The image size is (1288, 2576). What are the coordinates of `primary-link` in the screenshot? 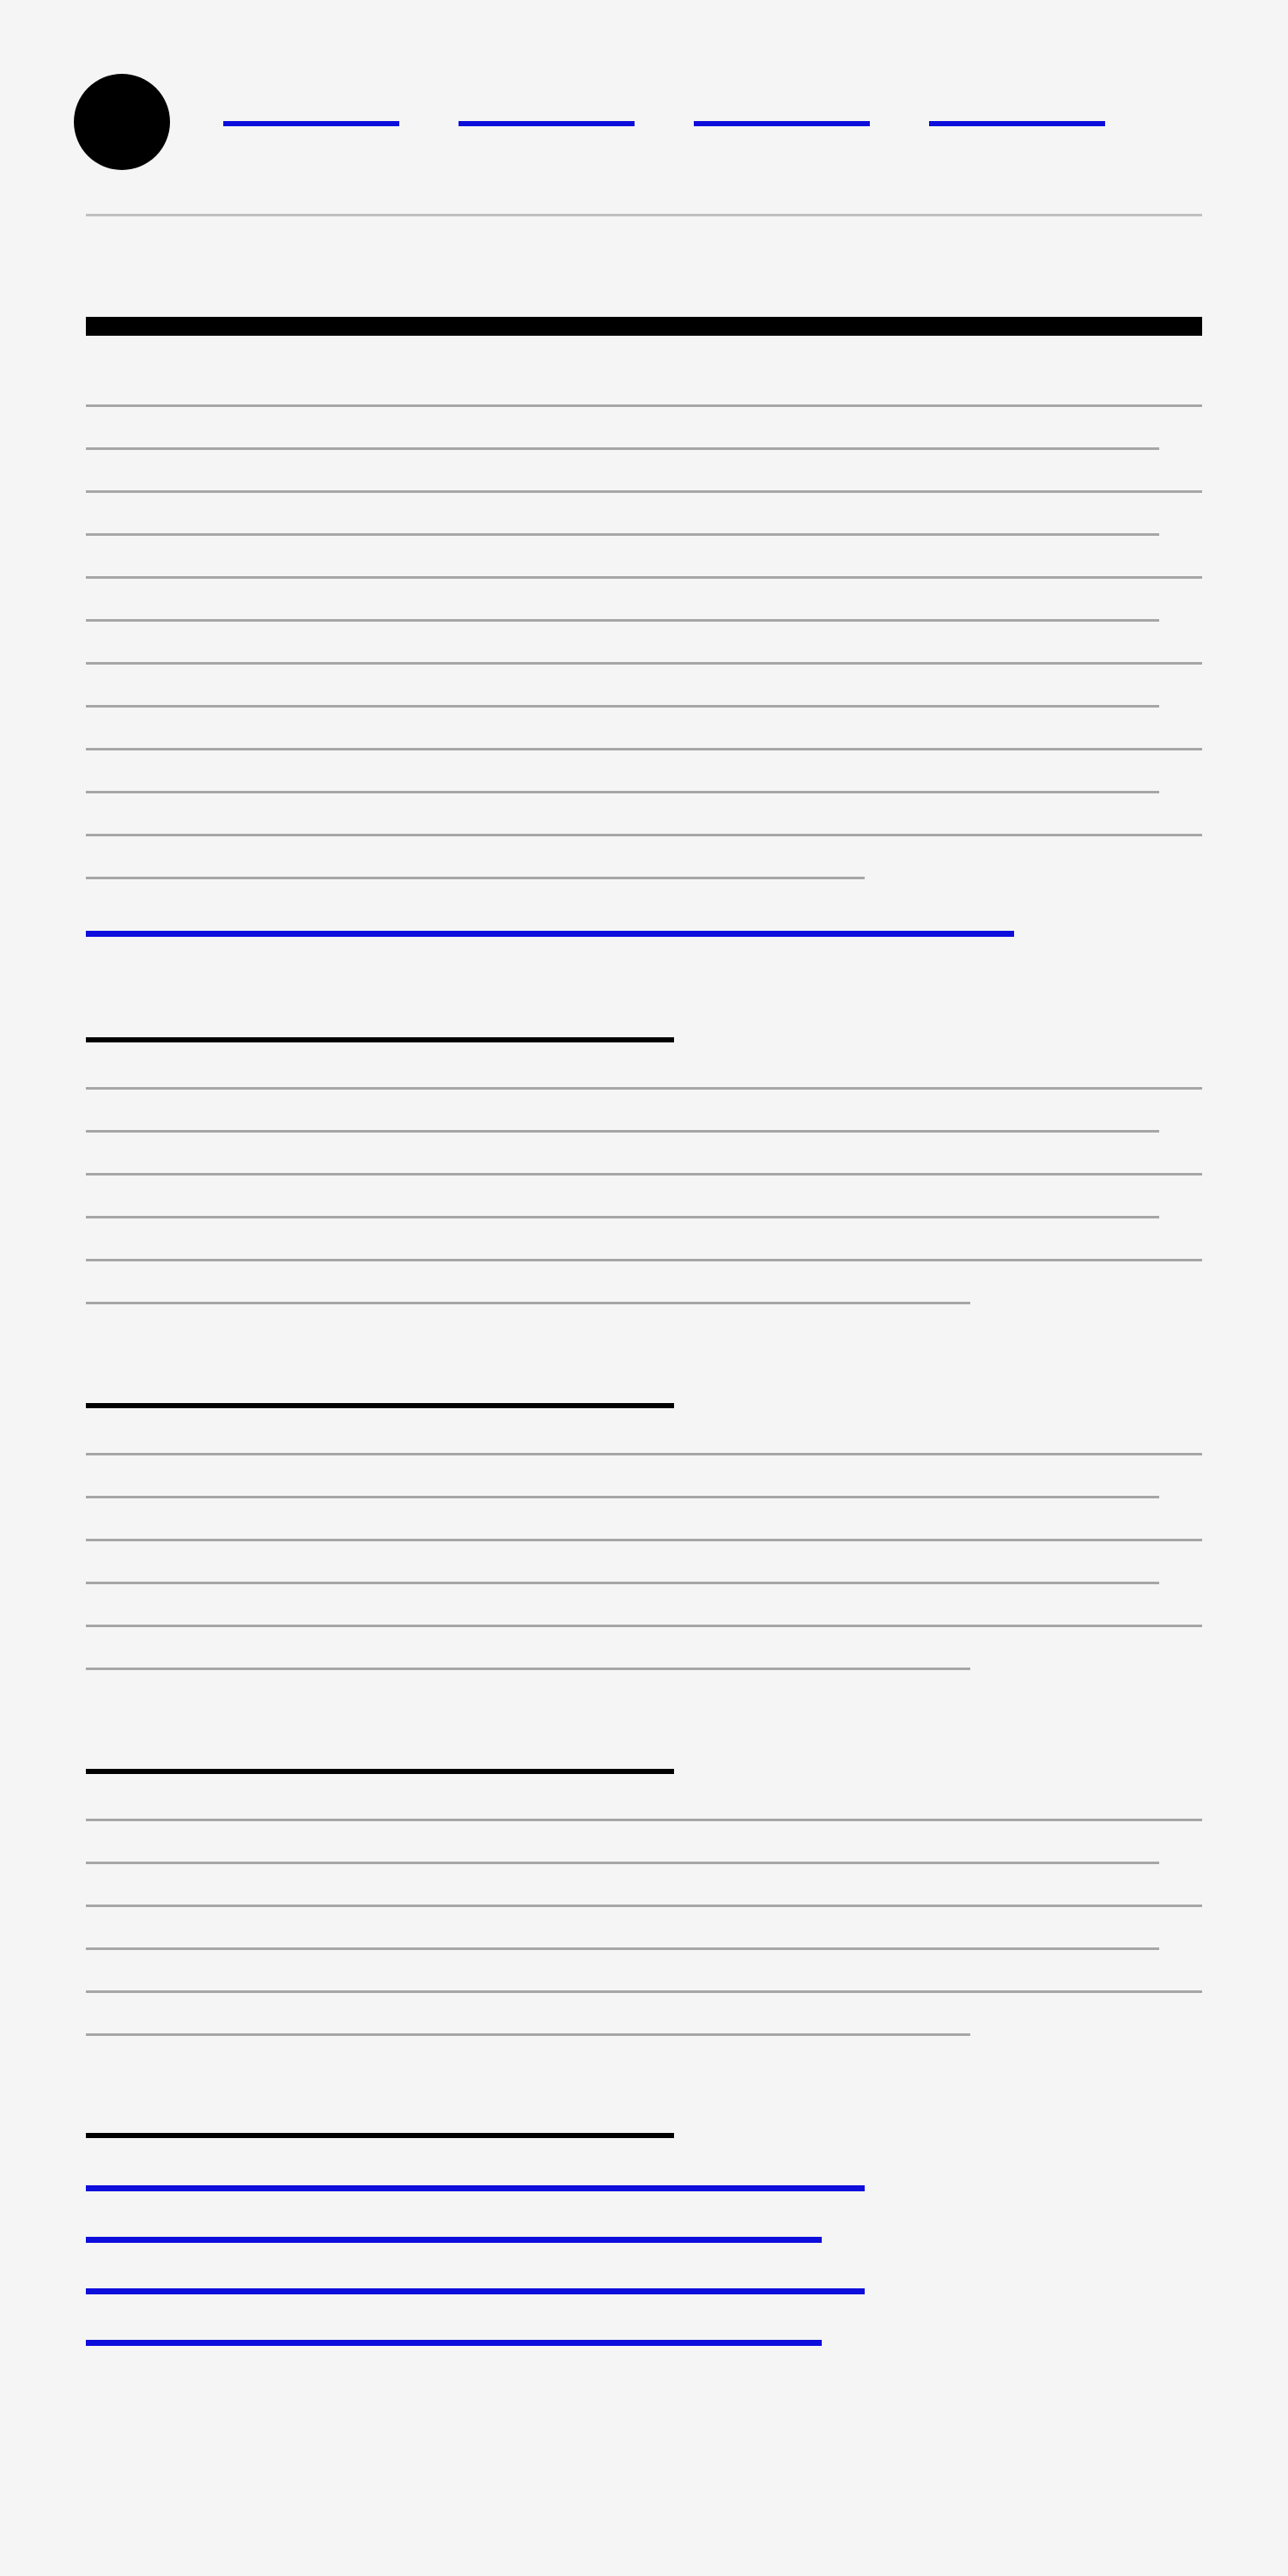 It's located at (550, 934).